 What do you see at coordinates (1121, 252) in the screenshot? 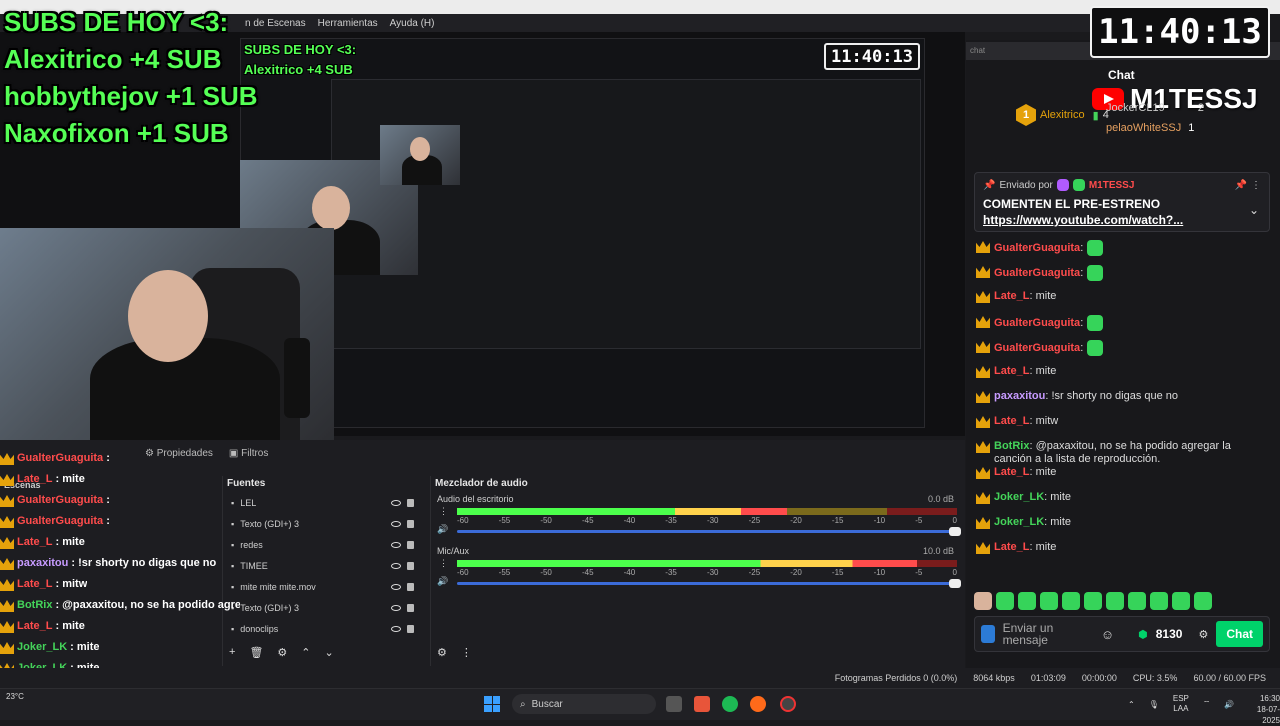
I see `chat-message: GualterGuaguita:` at bounding box center [1121, 252].